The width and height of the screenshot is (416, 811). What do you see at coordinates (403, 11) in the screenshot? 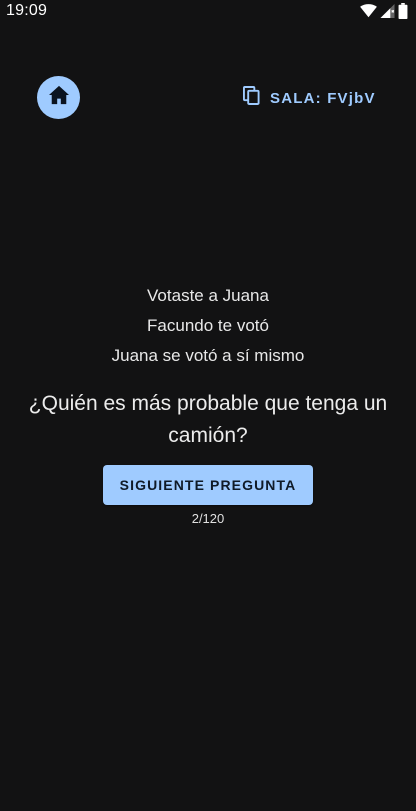
I see `battery-icon` at bounding box center [403, 11].